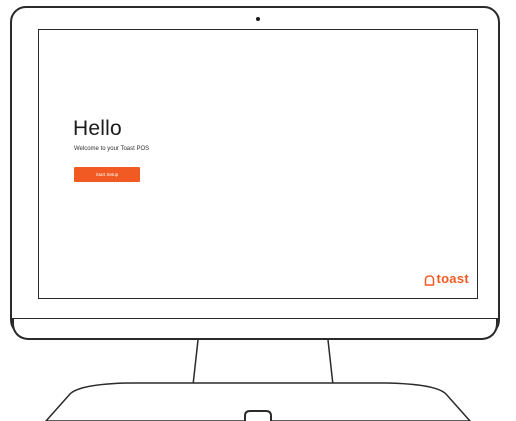  Describe the element at coordinates (255, 329) in the screenshot. I see `monitor-bezel-bottom` at that location.